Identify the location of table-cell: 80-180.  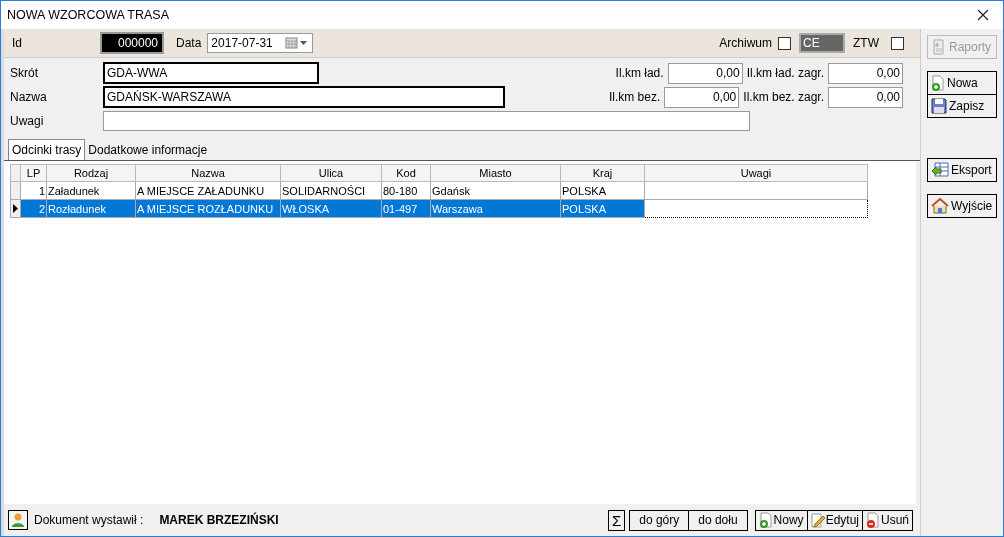
(406, 190).